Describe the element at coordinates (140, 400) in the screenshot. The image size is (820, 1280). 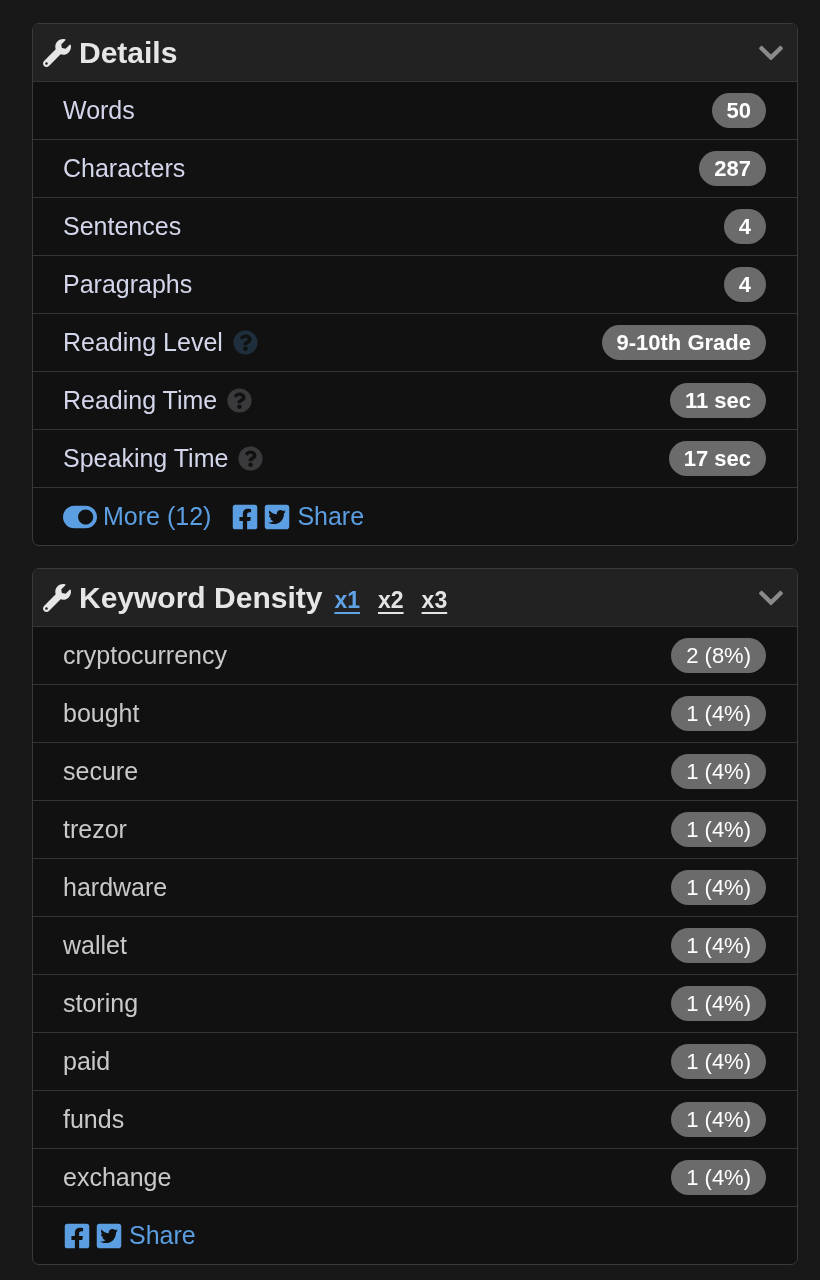
I see `stat-label: Reading Time` at that location.